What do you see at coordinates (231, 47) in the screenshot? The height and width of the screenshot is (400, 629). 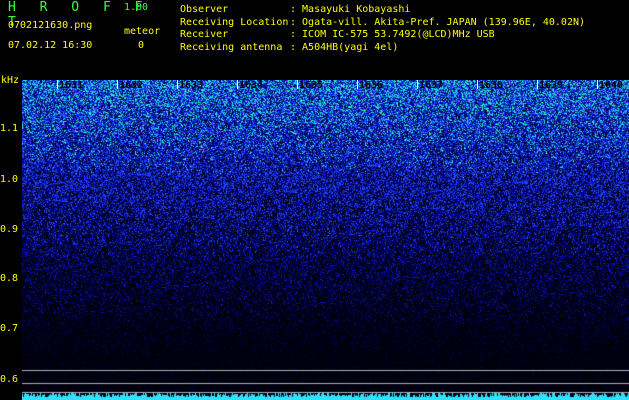 I see `info-label: Receiving antenna` at bounding box center [231, 47].